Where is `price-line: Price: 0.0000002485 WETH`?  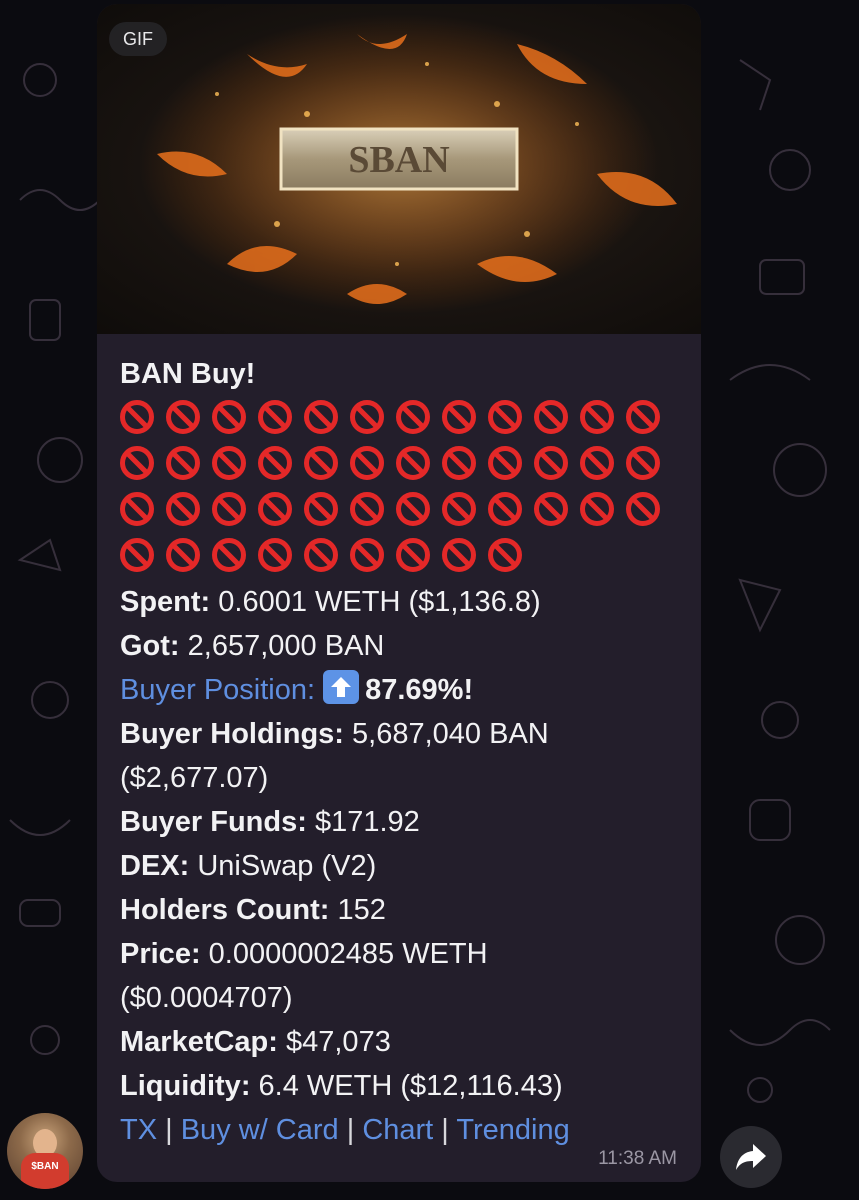
price-line: Price: 0.0000002485 WETH is located at coordinates (405, 954).